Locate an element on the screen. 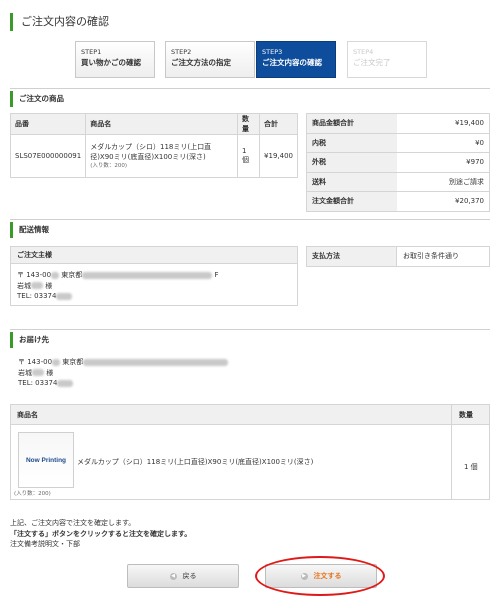 The height and width of the screenshot is (610, 500). summary-value: ¥19,400 is located at coordinates (443, 123).